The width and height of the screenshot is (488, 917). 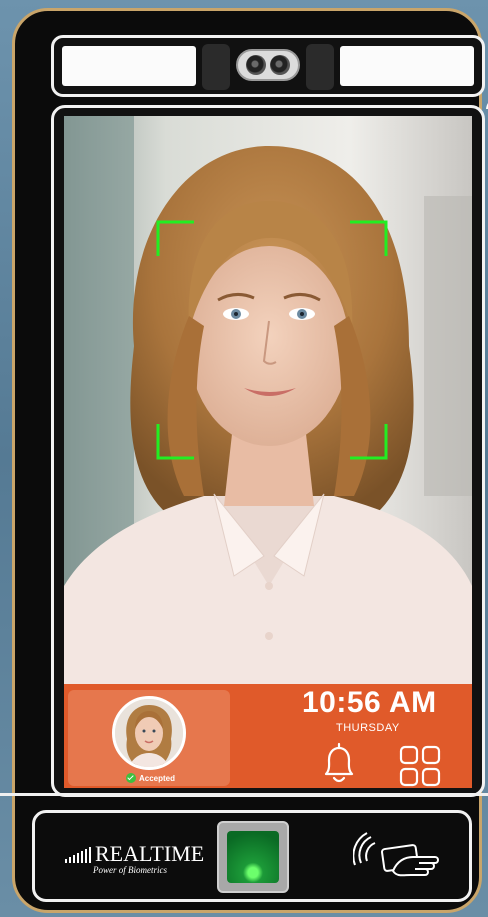 I want to click on dual-camera, so click(x=268, y=65).